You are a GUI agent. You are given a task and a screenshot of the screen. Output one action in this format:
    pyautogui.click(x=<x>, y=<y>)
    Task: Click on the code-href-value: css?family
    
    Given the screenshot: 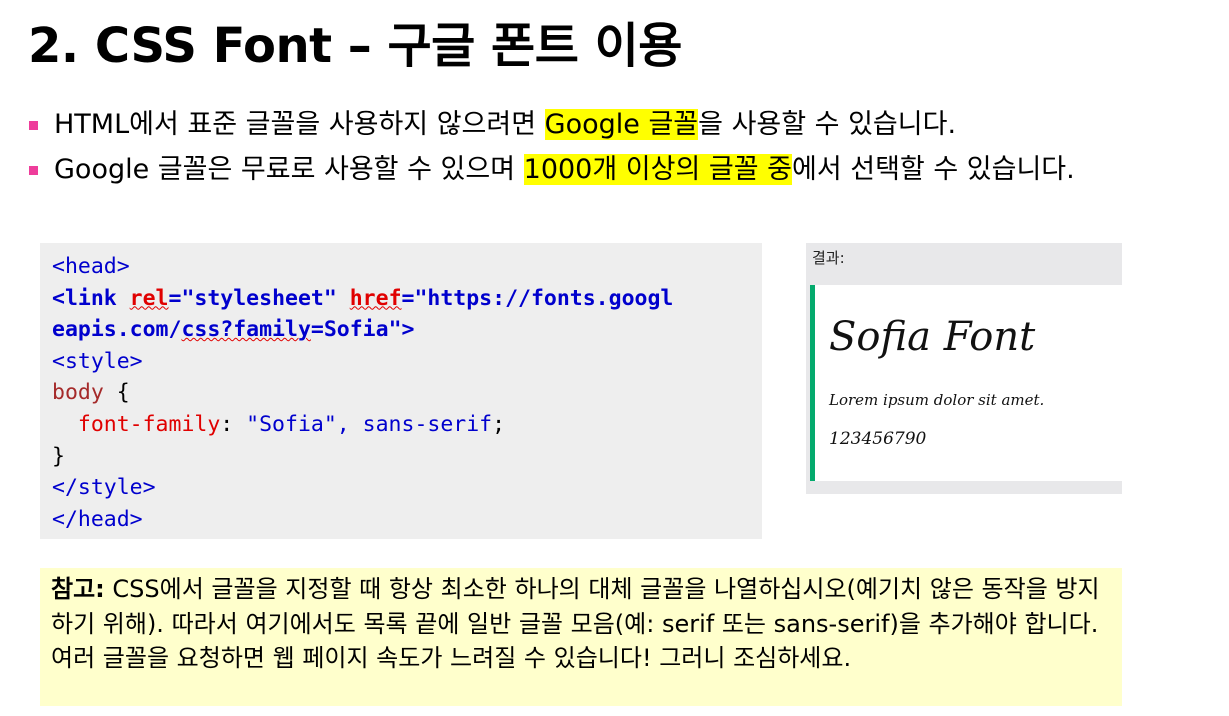 What is the action you would take?
    pyautogui.click(x=246, y=330)
    